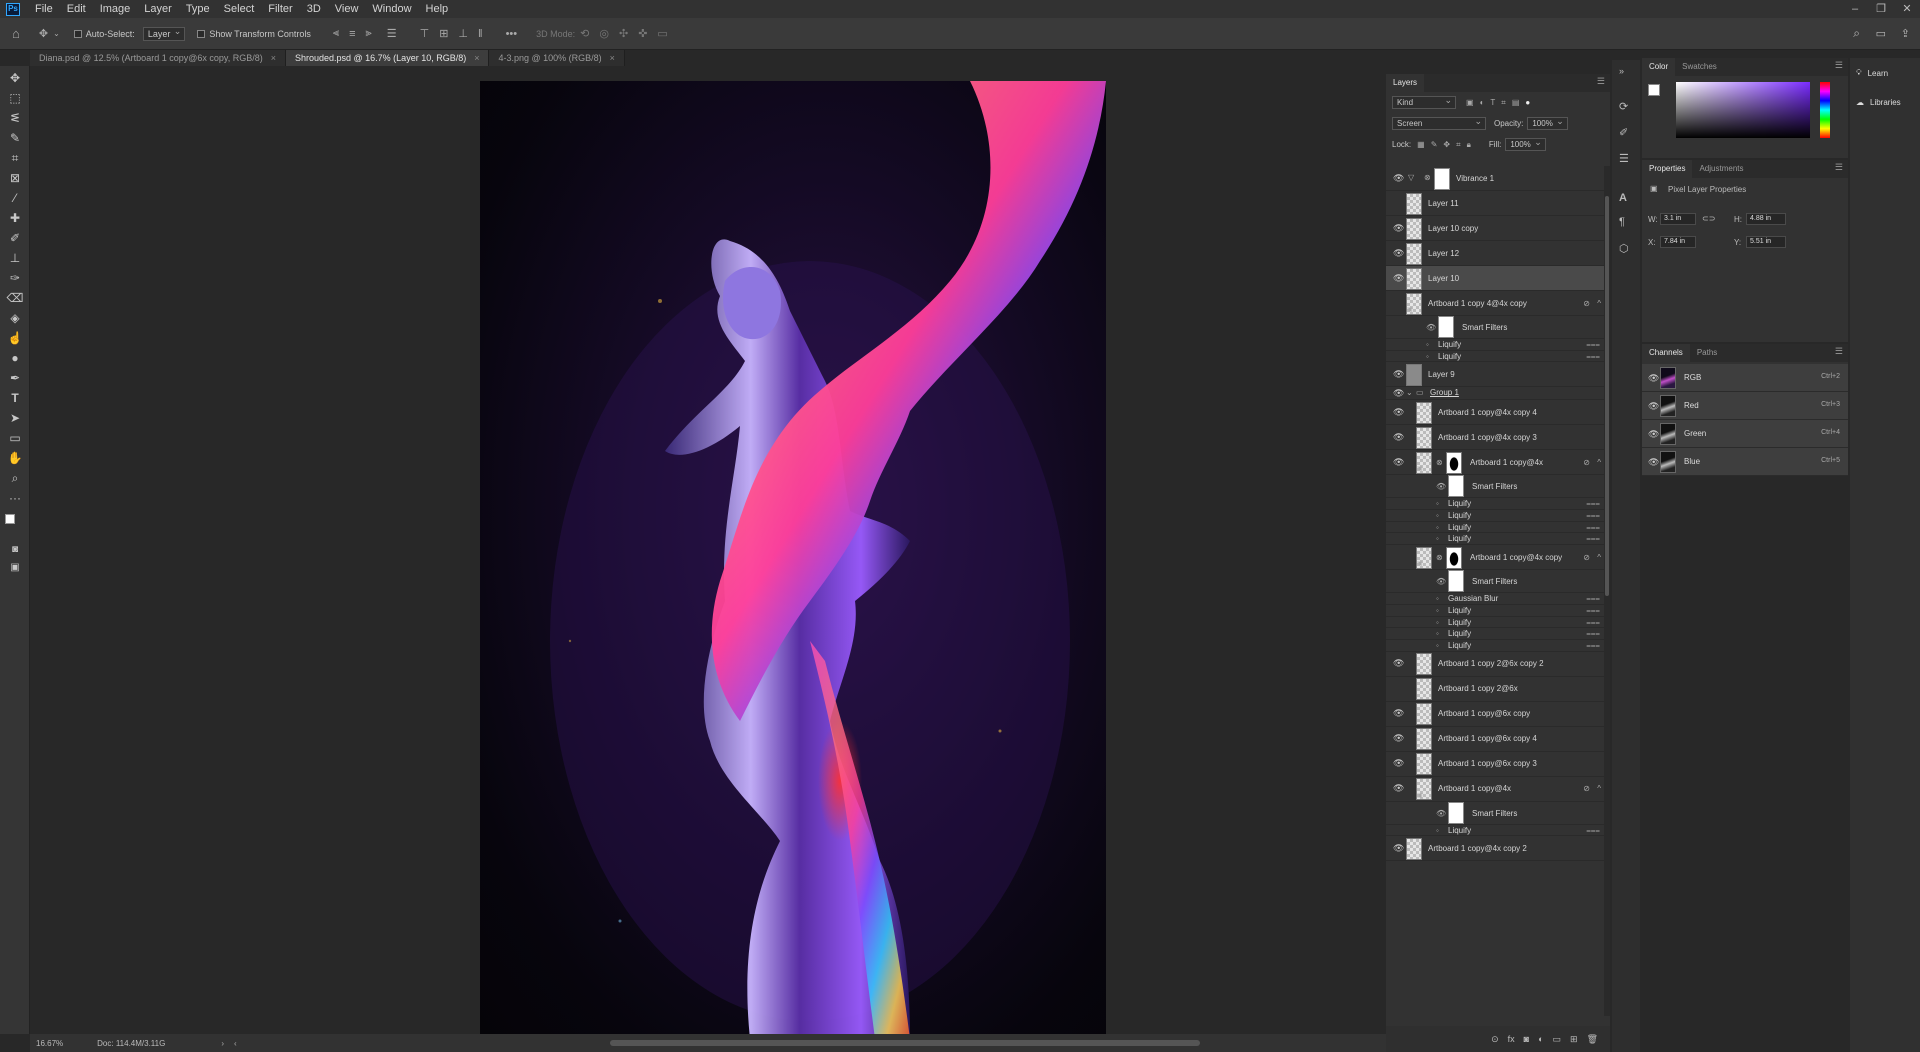  I want to click on hand-tool-icon: ✋, so click(15, 458).